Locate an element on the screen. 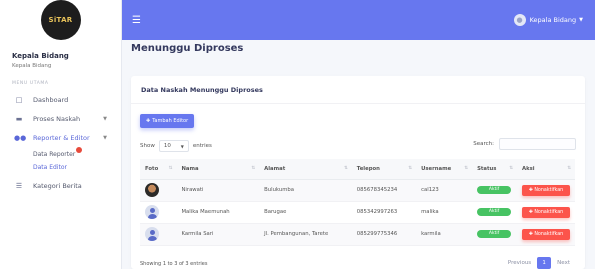 This screenshot has height=269, width=595. search-control: Search: is located at coordinates (524, 144).